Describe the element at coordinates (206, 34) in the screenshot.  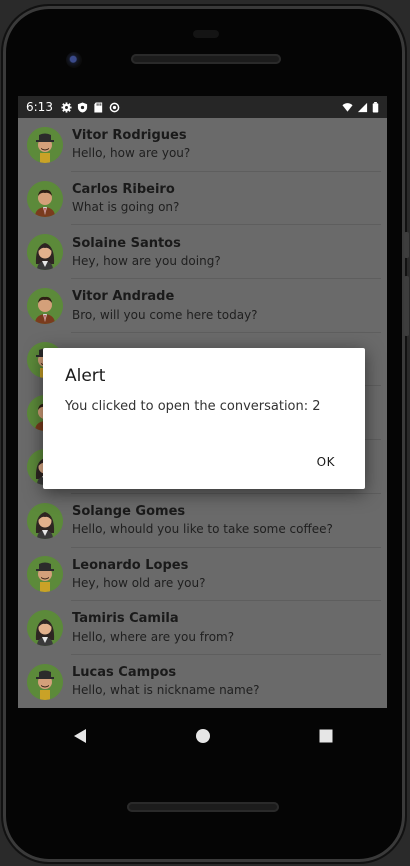
I see `earpiece-slot` at that location.